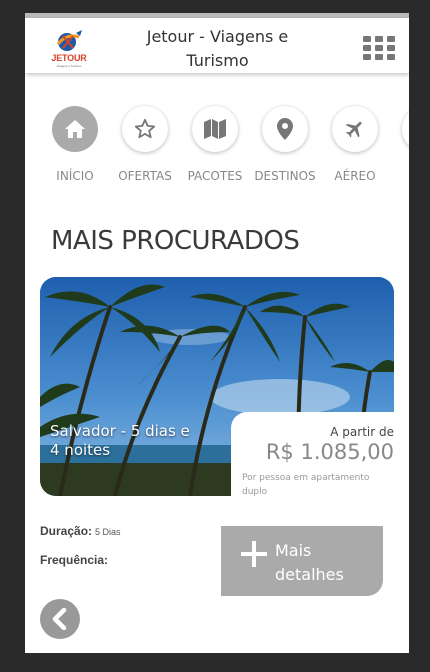 This screenshot has width=430, height=672. Describe the element at coordinates (108, 532) in the screenshot. I see `duration-value: 5 Dias` at that location.